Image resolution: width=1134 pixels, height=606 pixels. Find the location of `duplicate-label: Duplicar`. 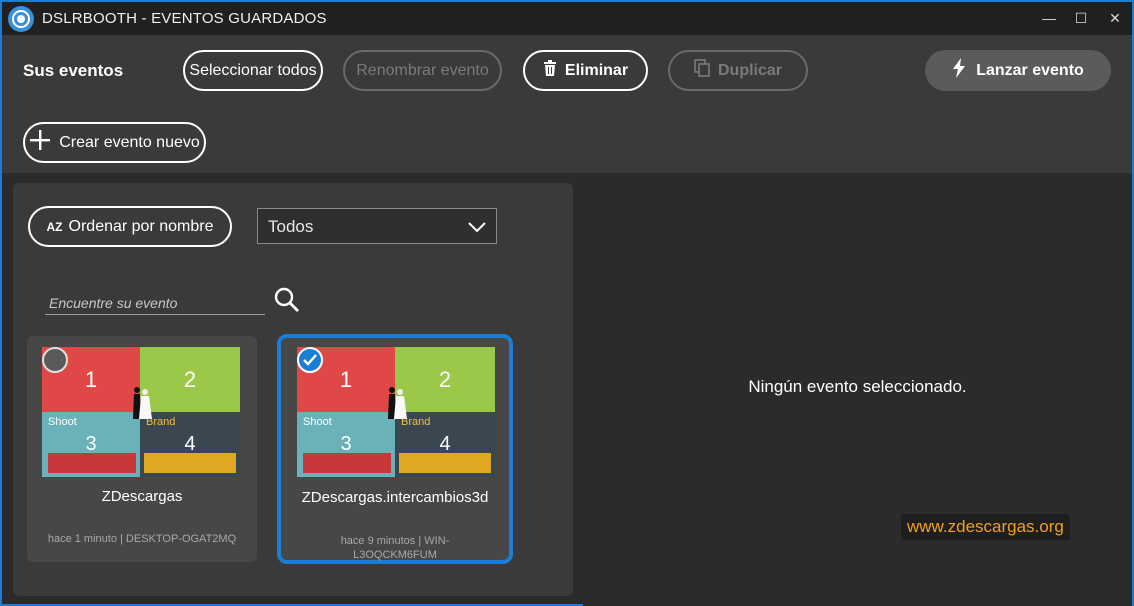

duplicate-label: Duplicar is located at coordinates (749, 70).